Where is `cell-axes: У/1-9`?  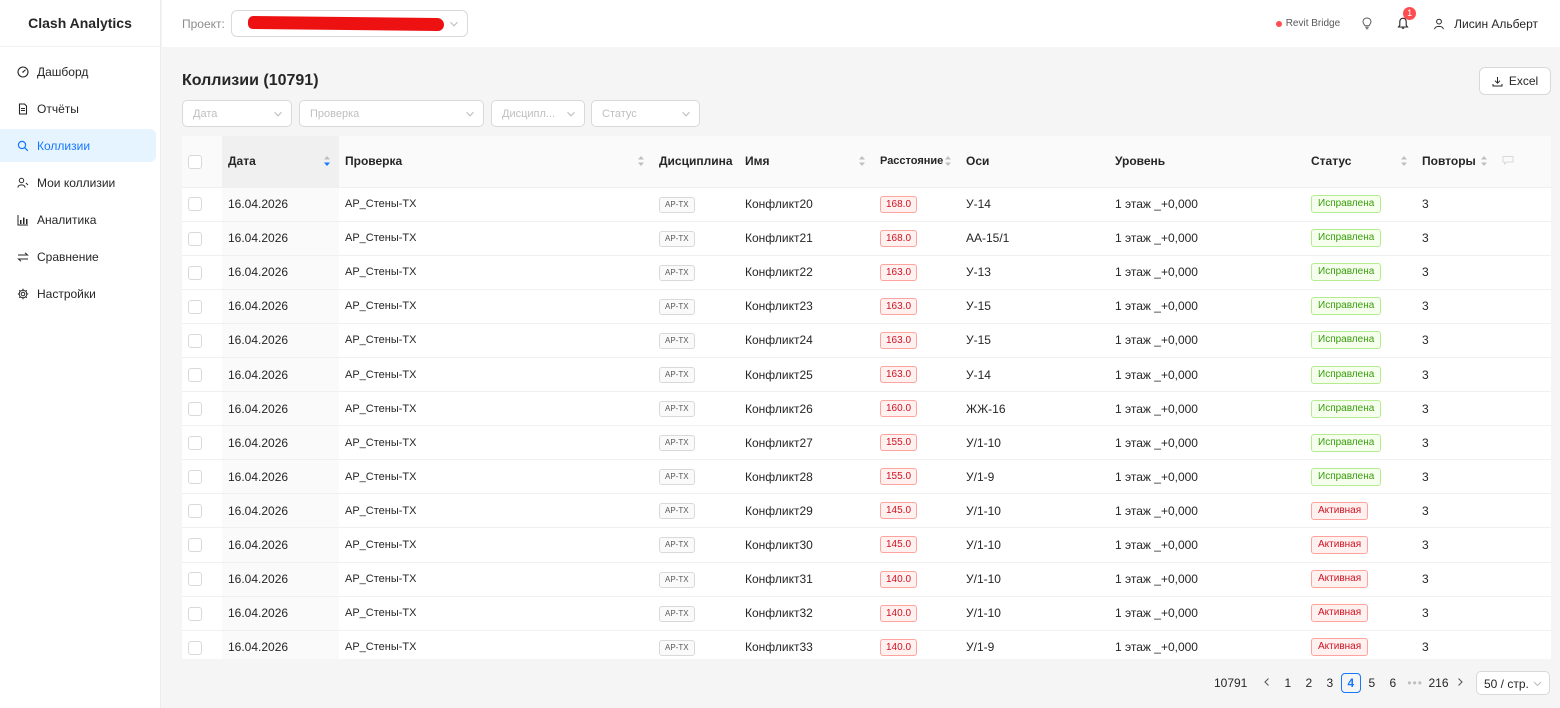
cell-axes: У/1-9 is located at coordinates (1034, 477).